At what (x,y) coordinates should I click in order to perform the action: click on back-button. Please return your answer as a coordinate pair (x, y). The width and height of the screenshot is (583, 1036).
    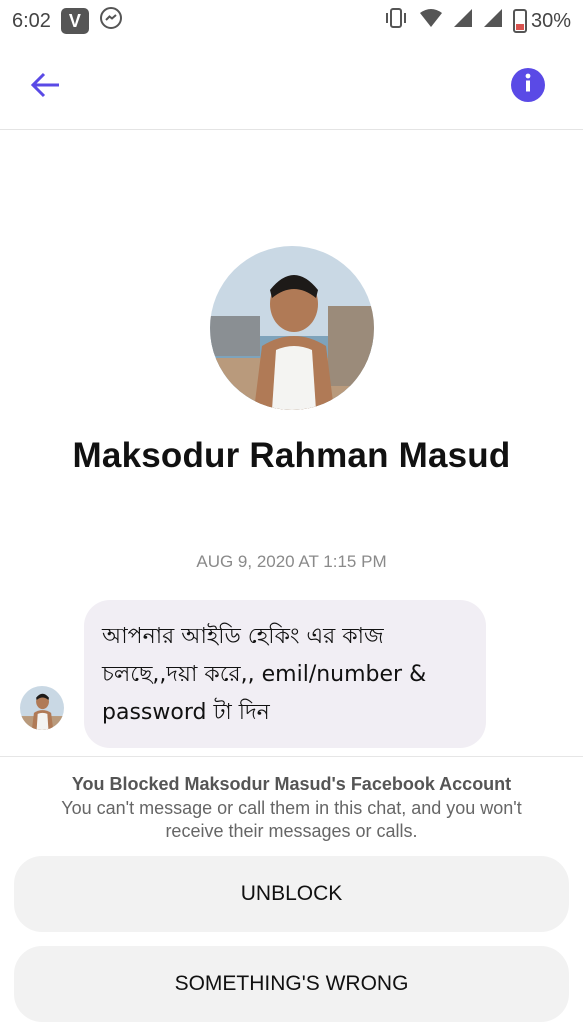
    Looking at the image, I should click on (45, 87).